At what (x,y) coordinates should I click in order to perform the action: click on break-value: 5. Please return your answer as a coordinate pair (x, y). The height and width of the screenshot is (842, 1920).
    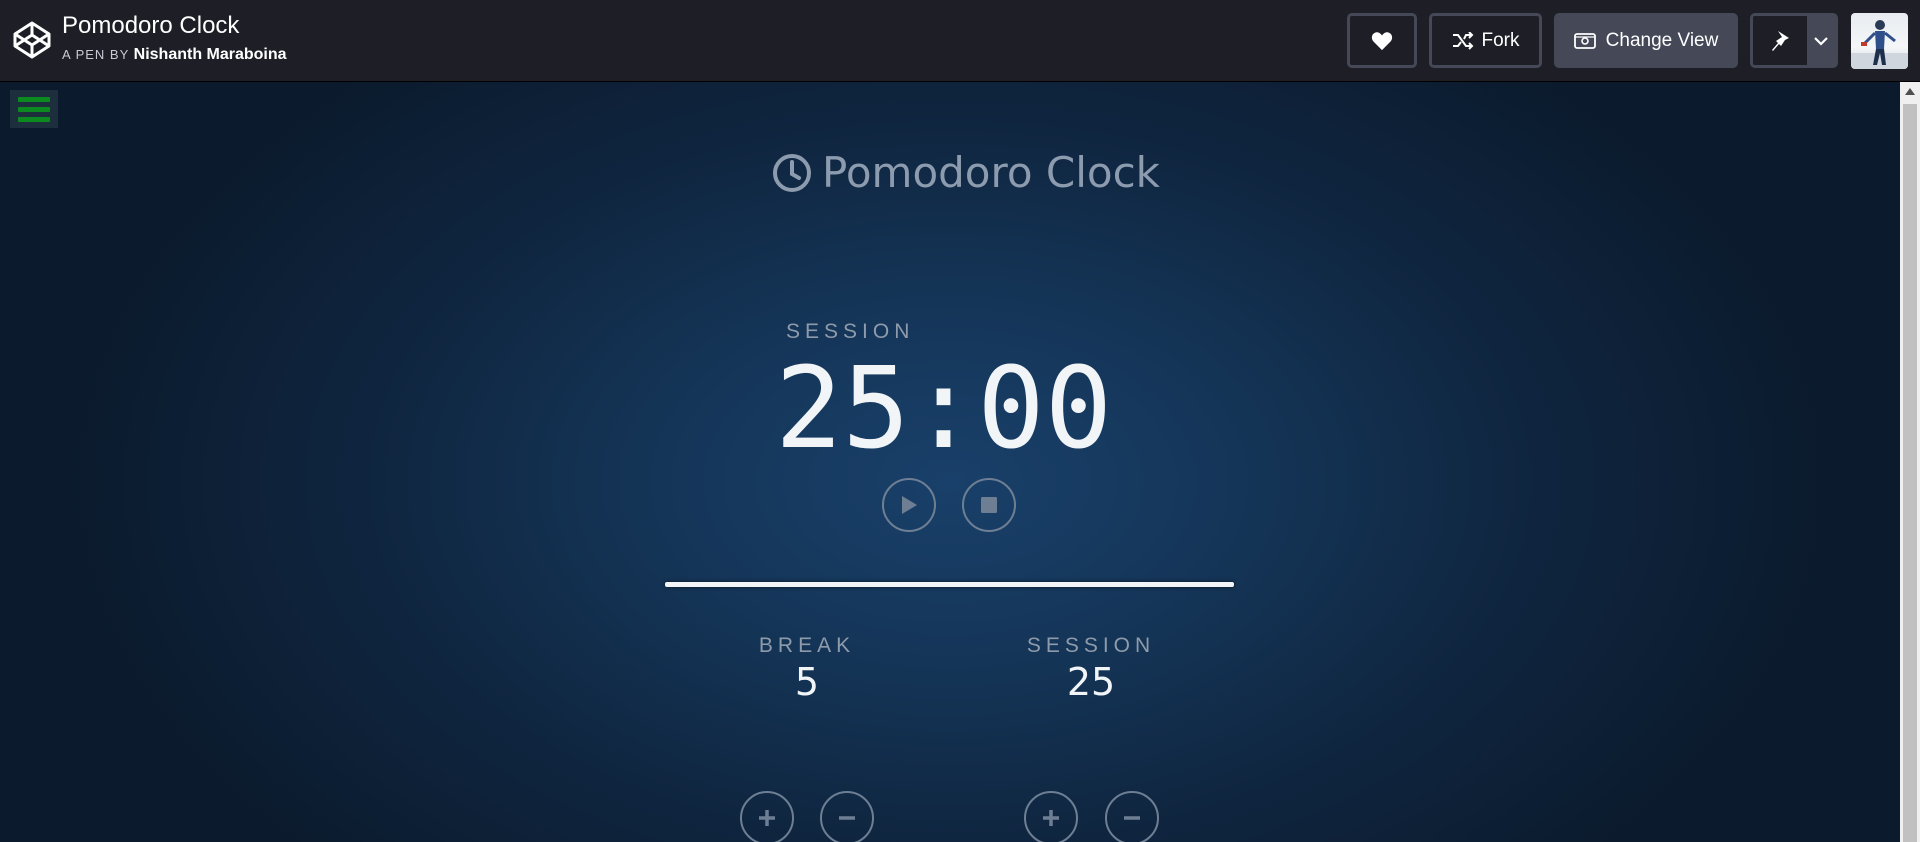
    Looking at the image, I should click on (807, 682).